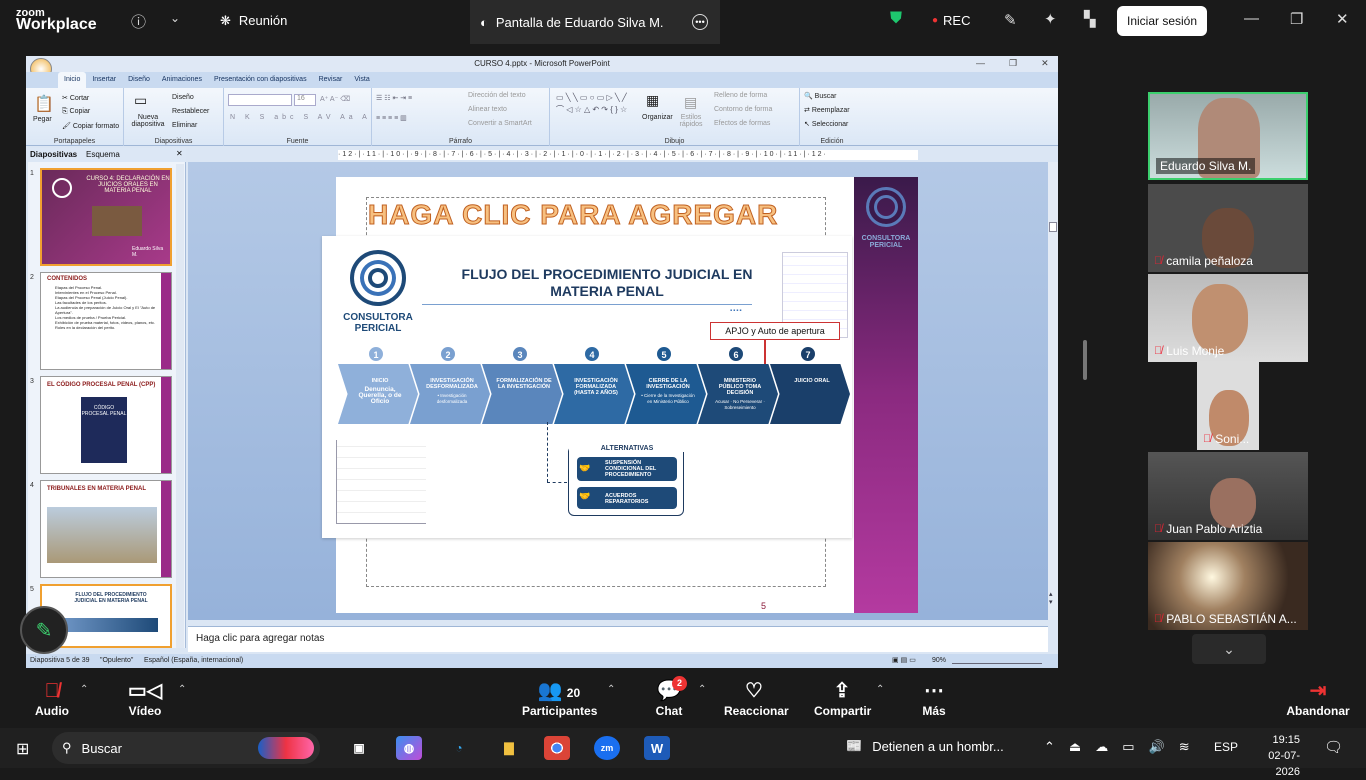 This screenshot has height=780, width=1366. I want to click on info-icon: ⓘ, so click(138, 21).